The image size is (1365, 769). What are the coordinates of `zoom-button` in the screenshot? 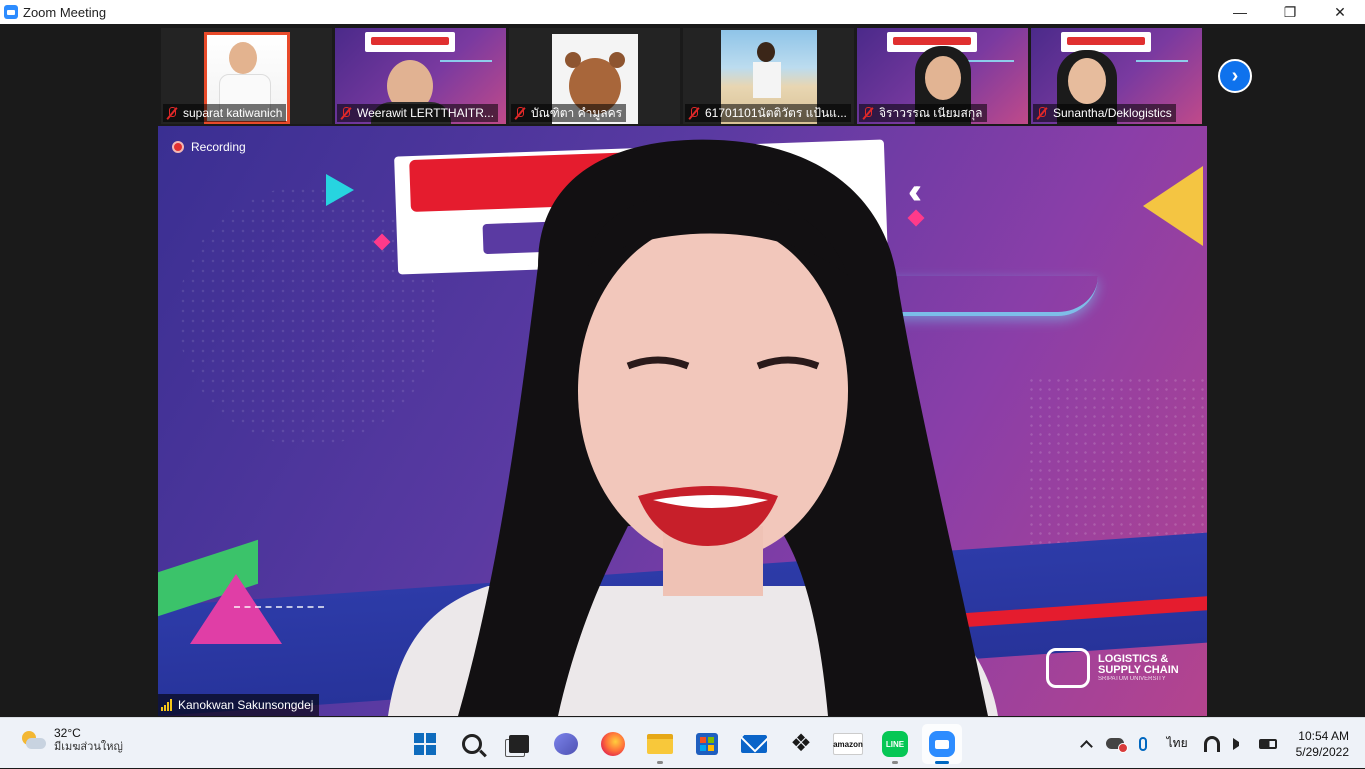 It's located at (942, 744).